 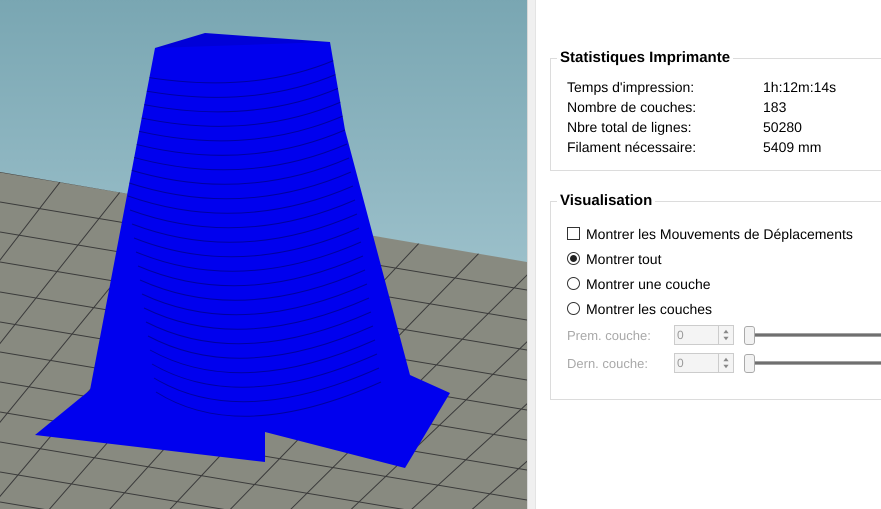 What do you see at coordinates (649, 308) in the screenshot?
I see `option-label: Montrer les couches` at bounding box center [649, 308].